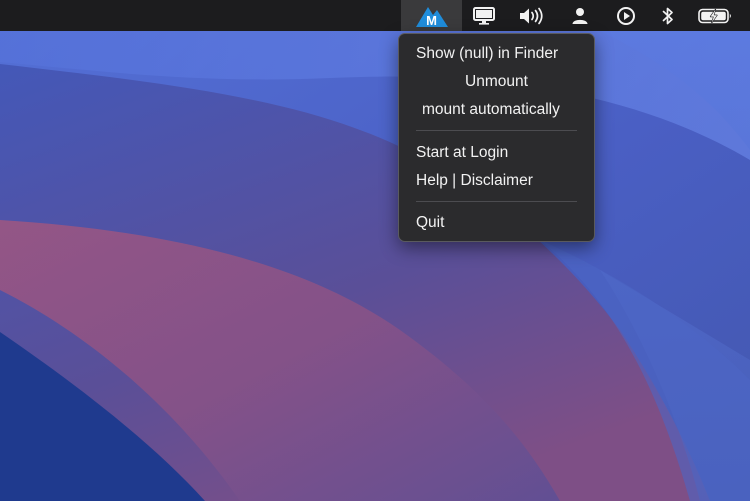  I want to click on menu-item-label: Help | Disclaimer, so click(474, 180).